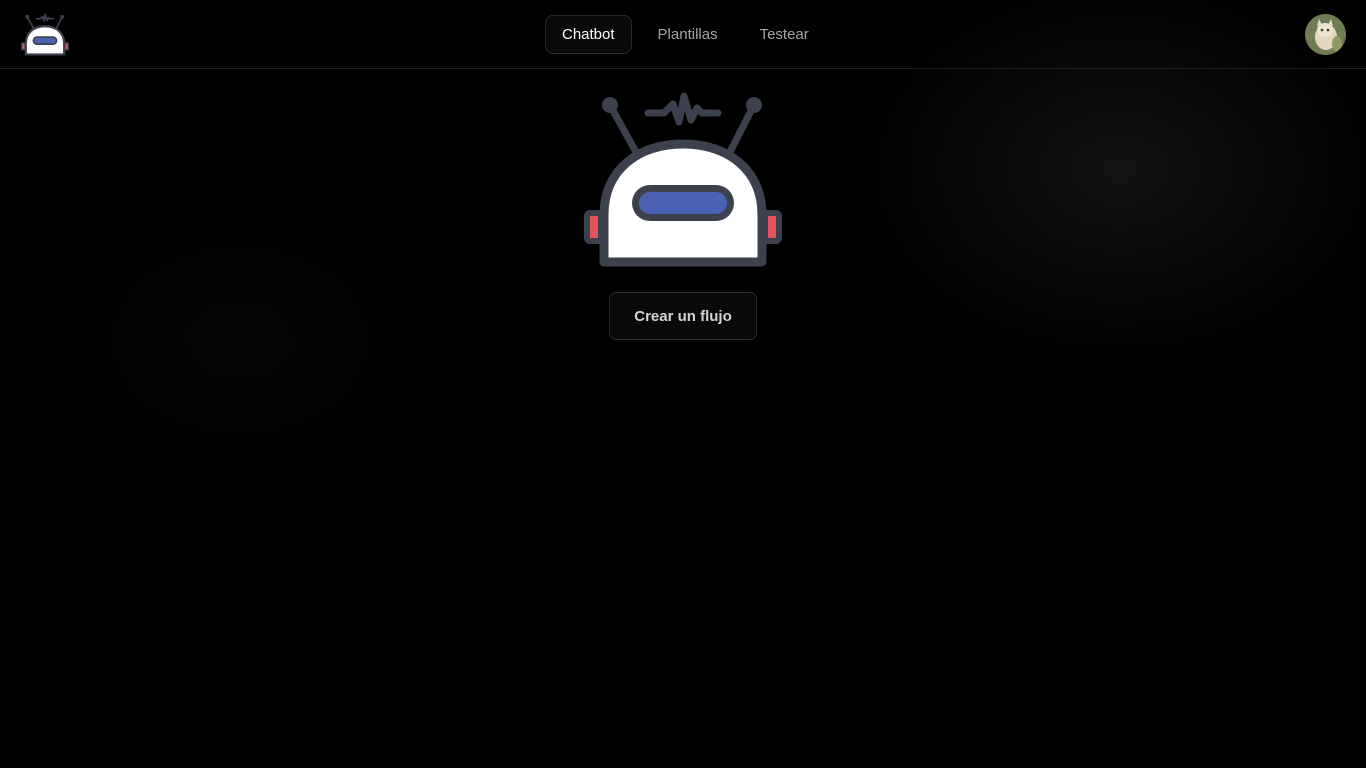 Image resolution: width=1366 pixels, height=768 pixels. Describe the element at coordinates (683, 316) in the screenshot. I see `create-flow-button: Crear un flujo` at that location.